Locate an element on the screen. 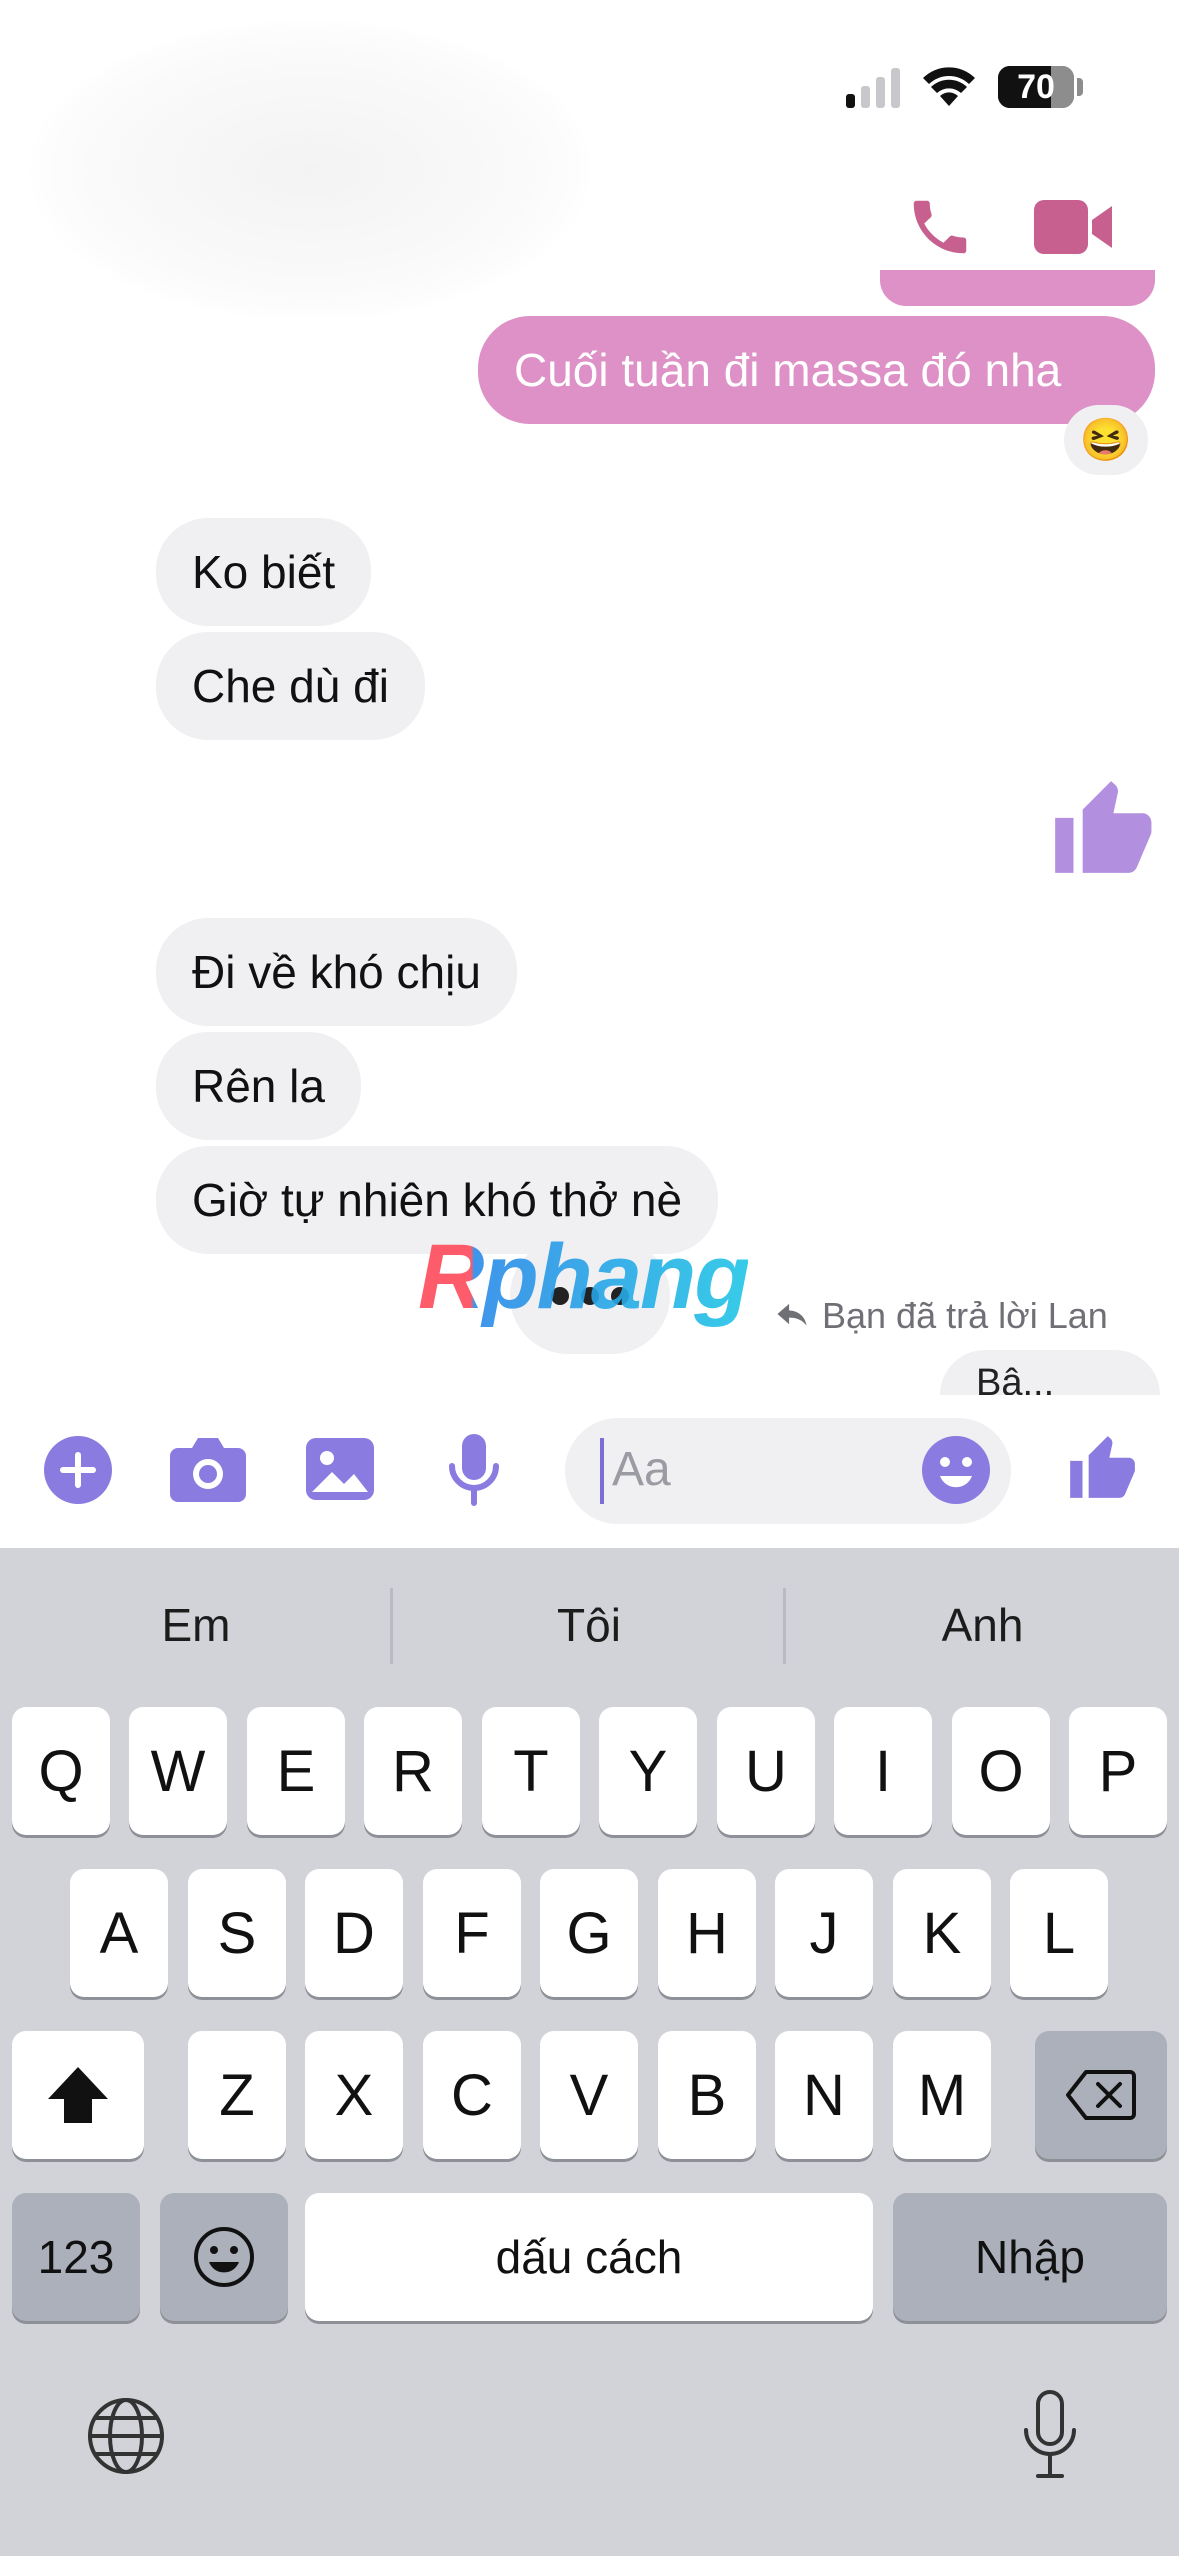 This screenshot has height=2556, width=1179. key-z: Z is located at coordinates (237, 2095).